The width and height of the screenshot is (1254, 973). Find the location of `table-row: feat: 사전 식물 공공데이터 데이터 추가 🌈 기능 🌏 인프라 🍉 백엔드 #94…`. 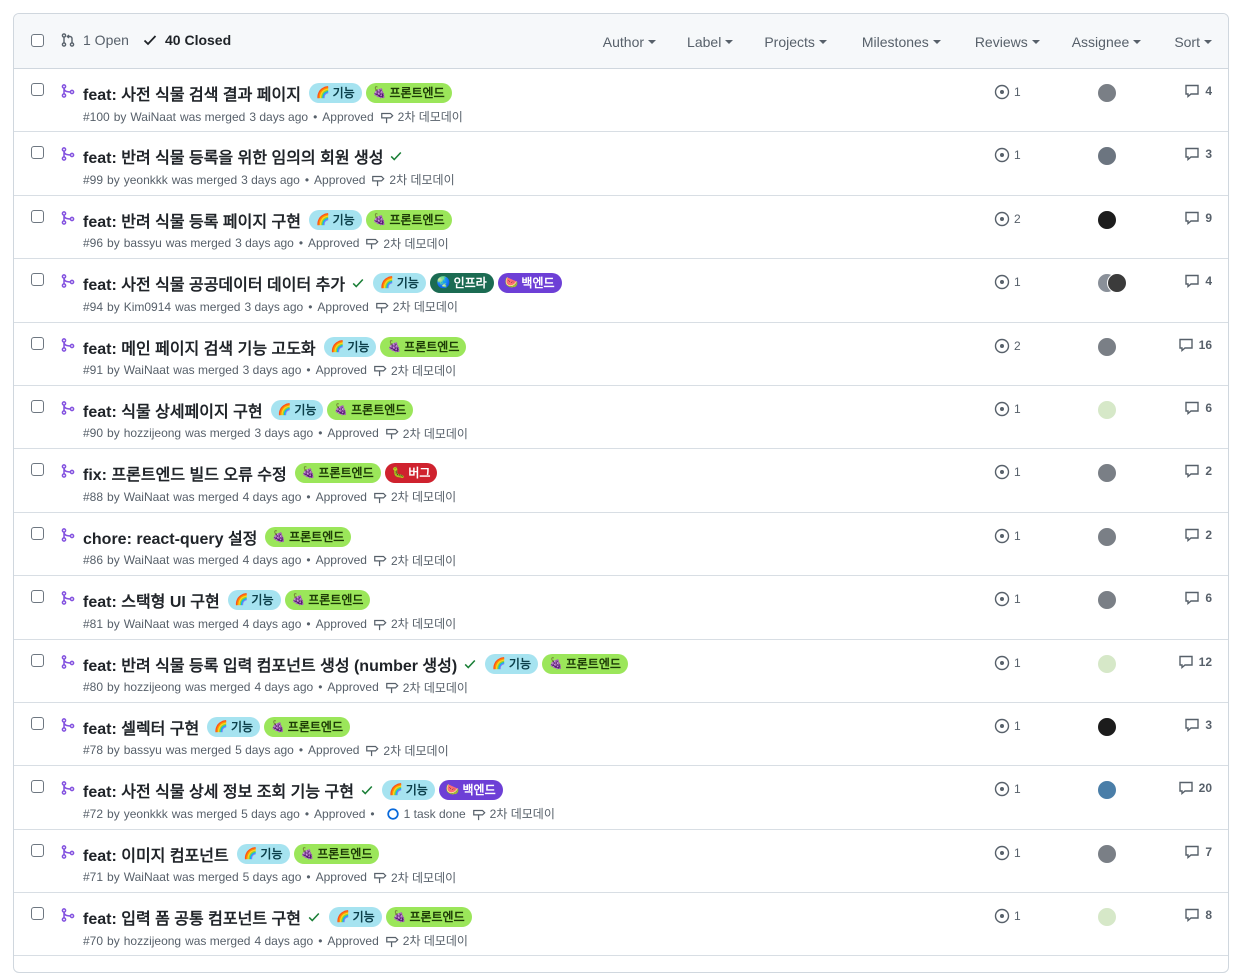

table-row: feat: 사전 식물 공공데이터 데이터 추가 🌈 기능 🌏 인프라 🍉 백엔드 #94… is located at coordinates (621, 291).